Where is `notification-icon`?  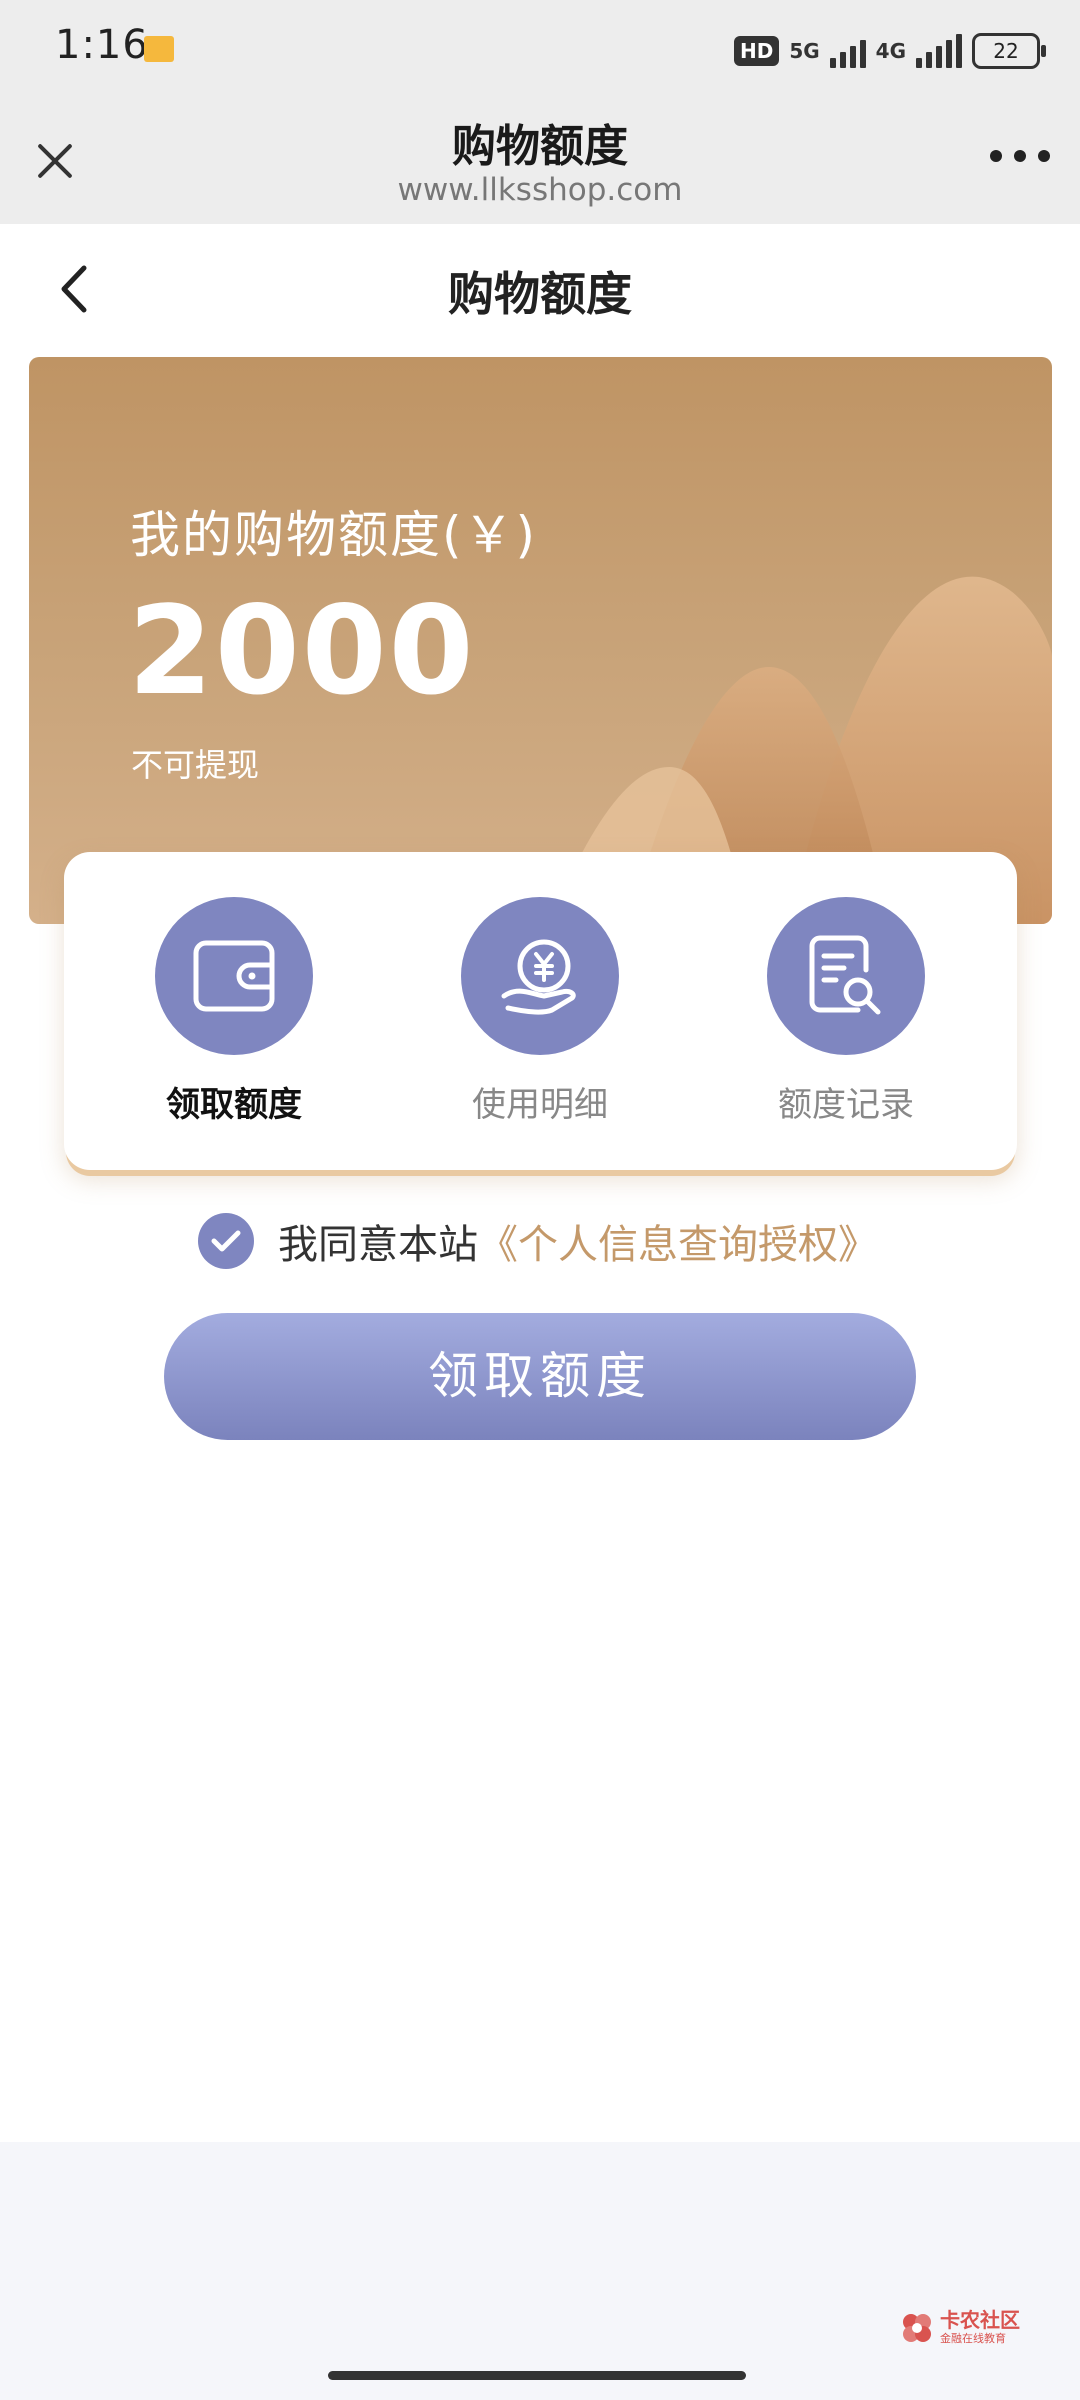
notification-icon is located at coordinates (159, 49).